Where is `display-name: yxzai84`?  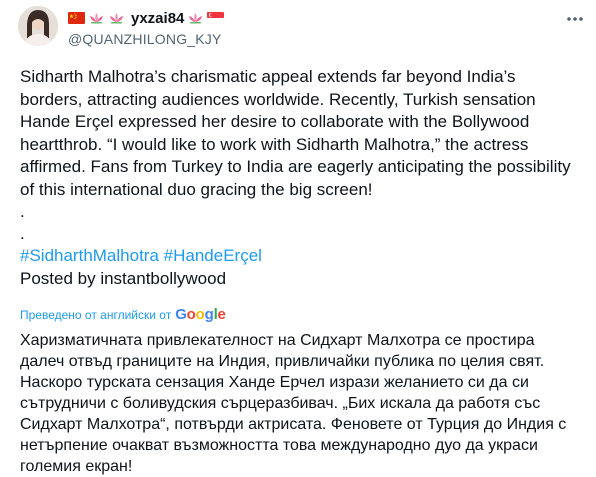 display-name: yxzai84 is located at coordinates (157, 18).